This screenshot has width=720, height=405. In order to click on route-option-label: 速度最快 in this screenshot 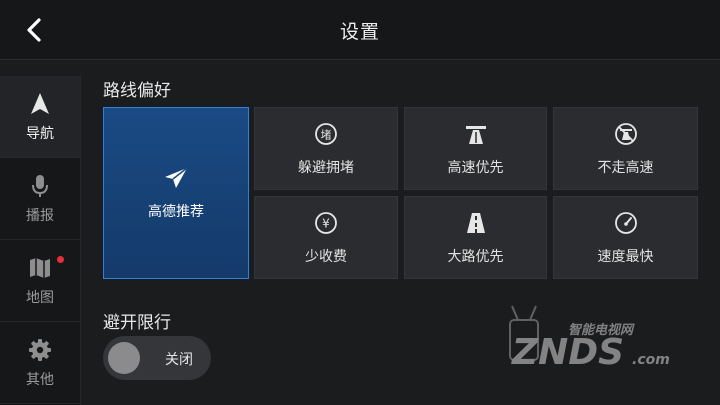, I will do `click(625, 256)`.